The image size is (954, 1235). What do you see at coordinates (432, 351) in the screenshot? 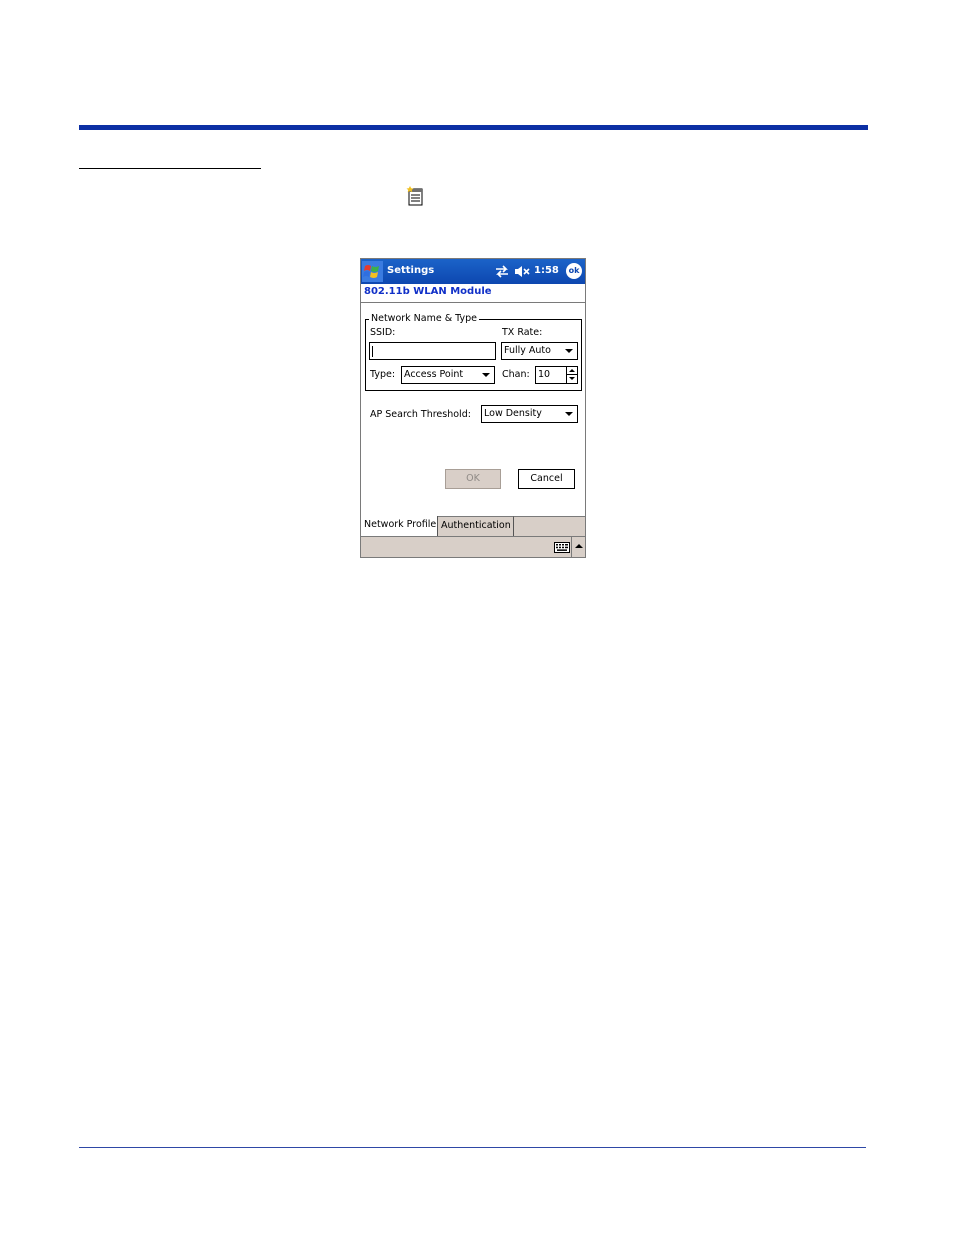
I see `ssid-input` at bounding box center [432, 351].